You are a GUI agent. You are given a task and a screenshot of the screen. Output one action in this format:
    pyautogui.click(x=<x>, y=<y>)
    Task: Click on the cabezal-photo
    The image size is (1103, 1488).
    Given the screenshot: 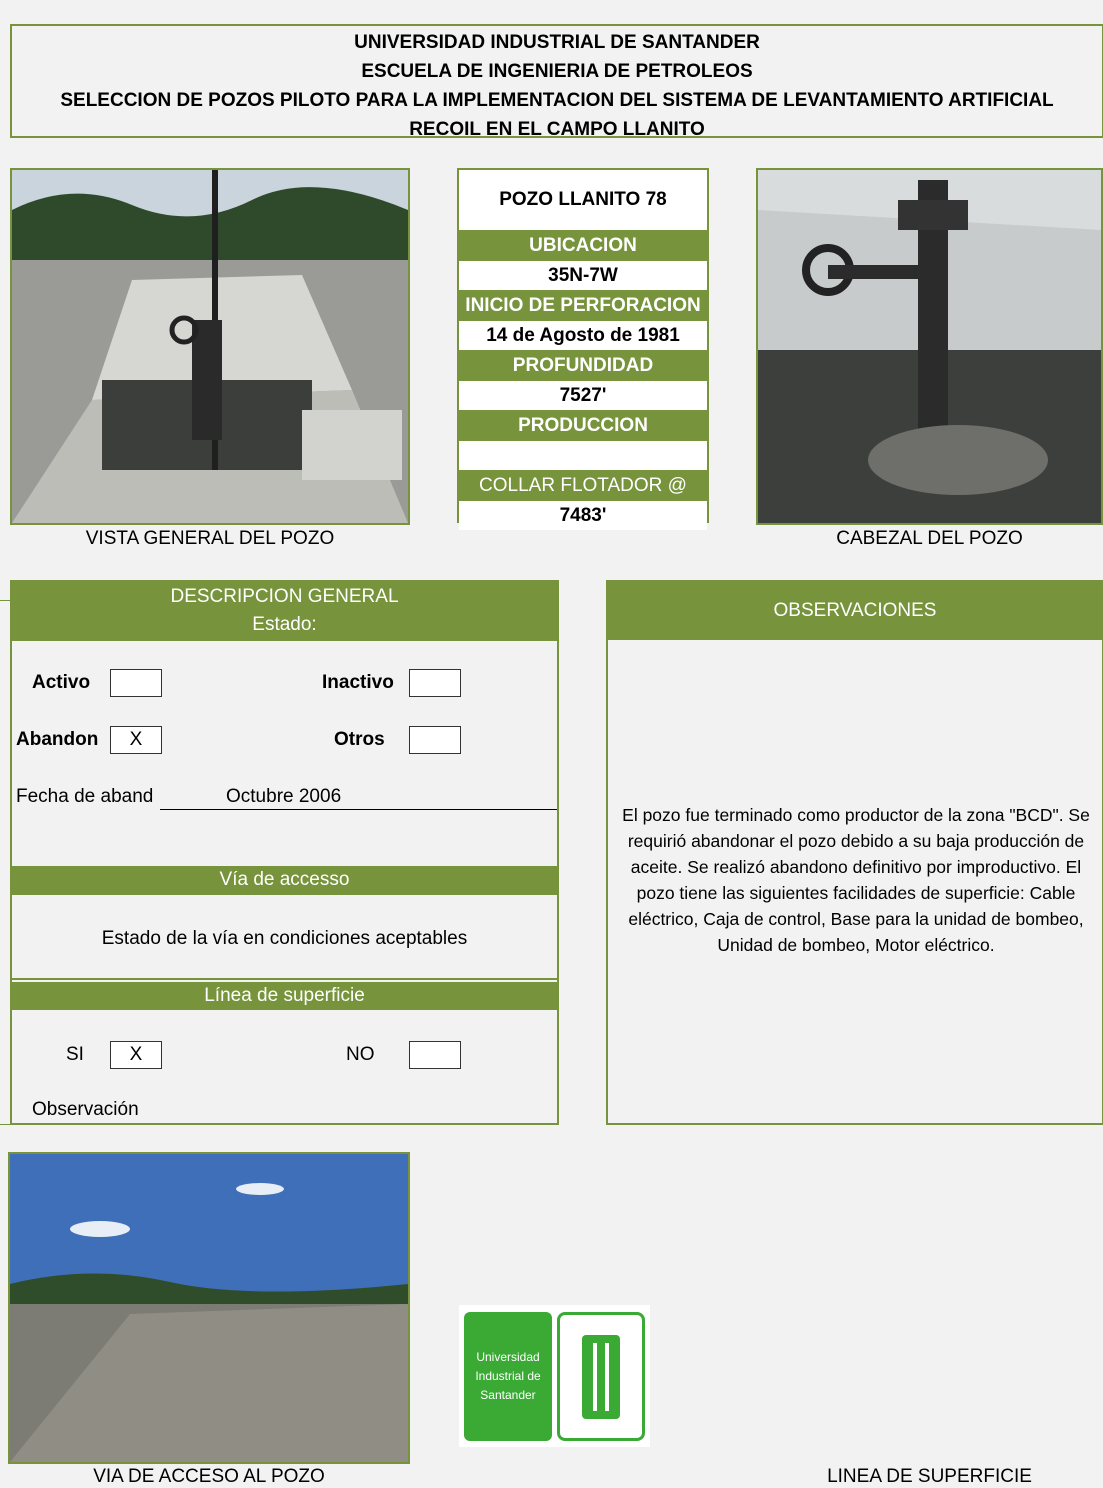 What is the action you would take?
    pyautogui.click(x=929, y=346)
    